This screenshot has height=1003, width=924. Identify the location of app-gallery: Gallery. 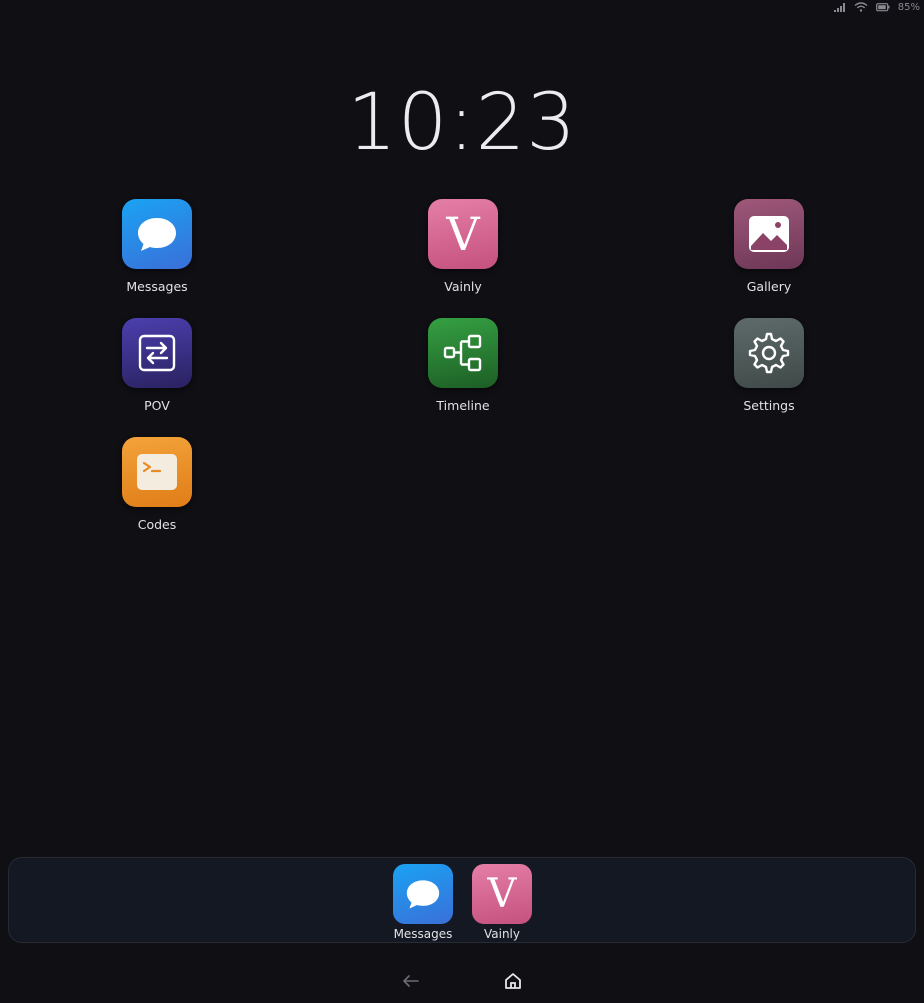
(769, 246).